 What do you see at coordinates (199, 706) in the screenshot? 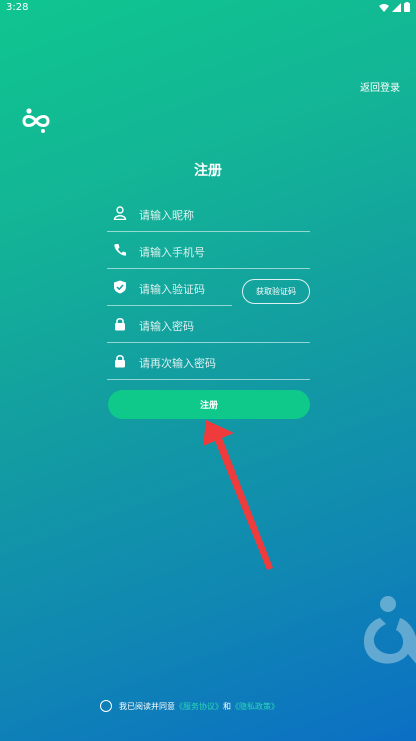
I see `service-agreement-link: 《服务协议》` at bounding box center [199, 706].